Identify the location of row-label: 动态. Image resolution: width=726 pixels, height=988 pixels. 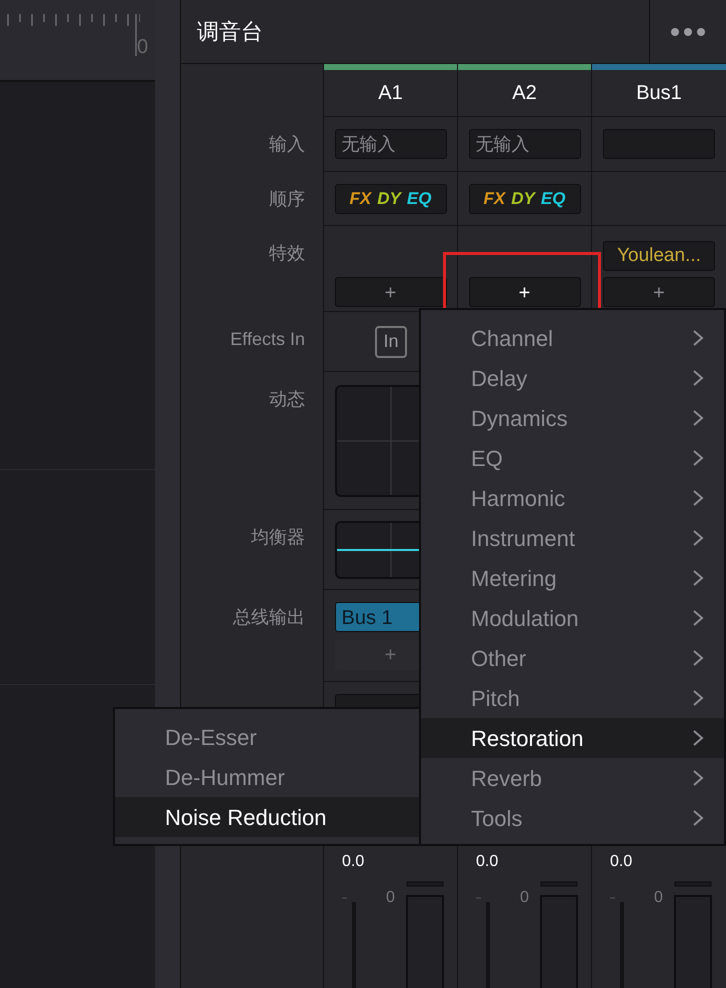
(287, 399).